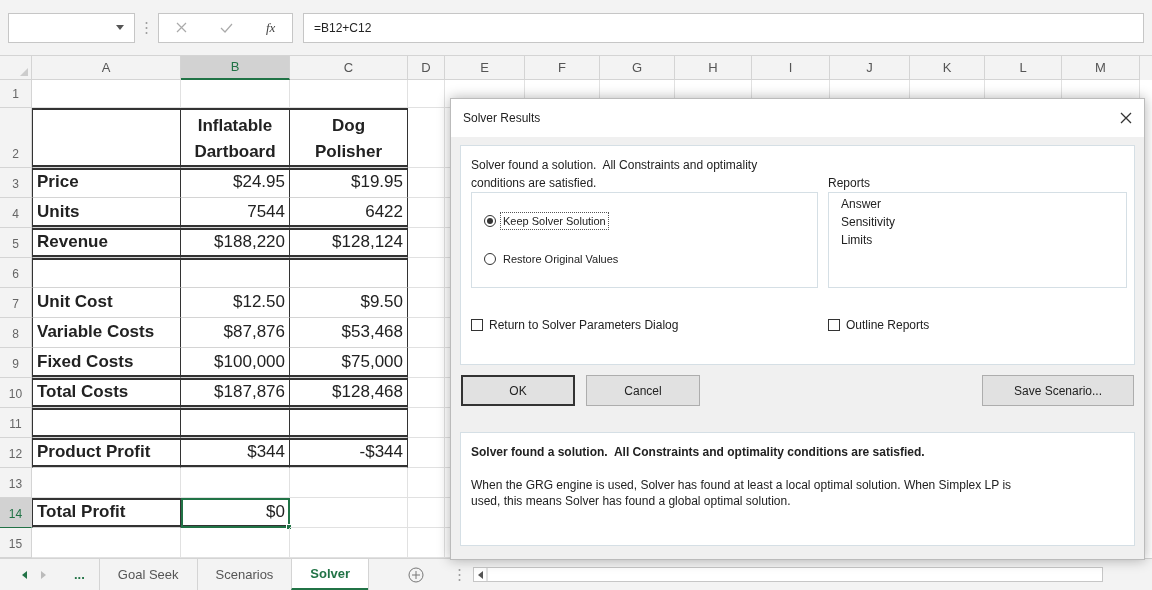 This screenshot has height=590, width=1152. I want to click on scroll-left-icon, so click(24, 574).